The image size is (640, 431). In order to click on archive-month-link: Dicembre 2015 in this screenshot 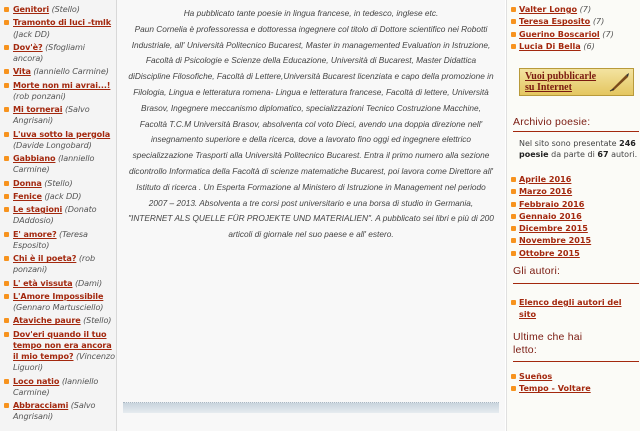, I will do `click(553, 228)`.